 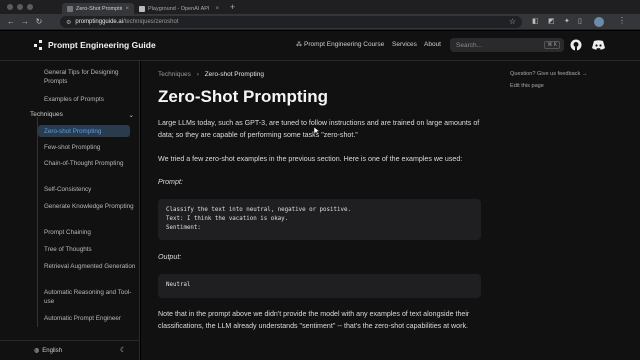 I want to click on tab-label: Zero-Shot Prompting | Prom, so click(x=99, y=8).